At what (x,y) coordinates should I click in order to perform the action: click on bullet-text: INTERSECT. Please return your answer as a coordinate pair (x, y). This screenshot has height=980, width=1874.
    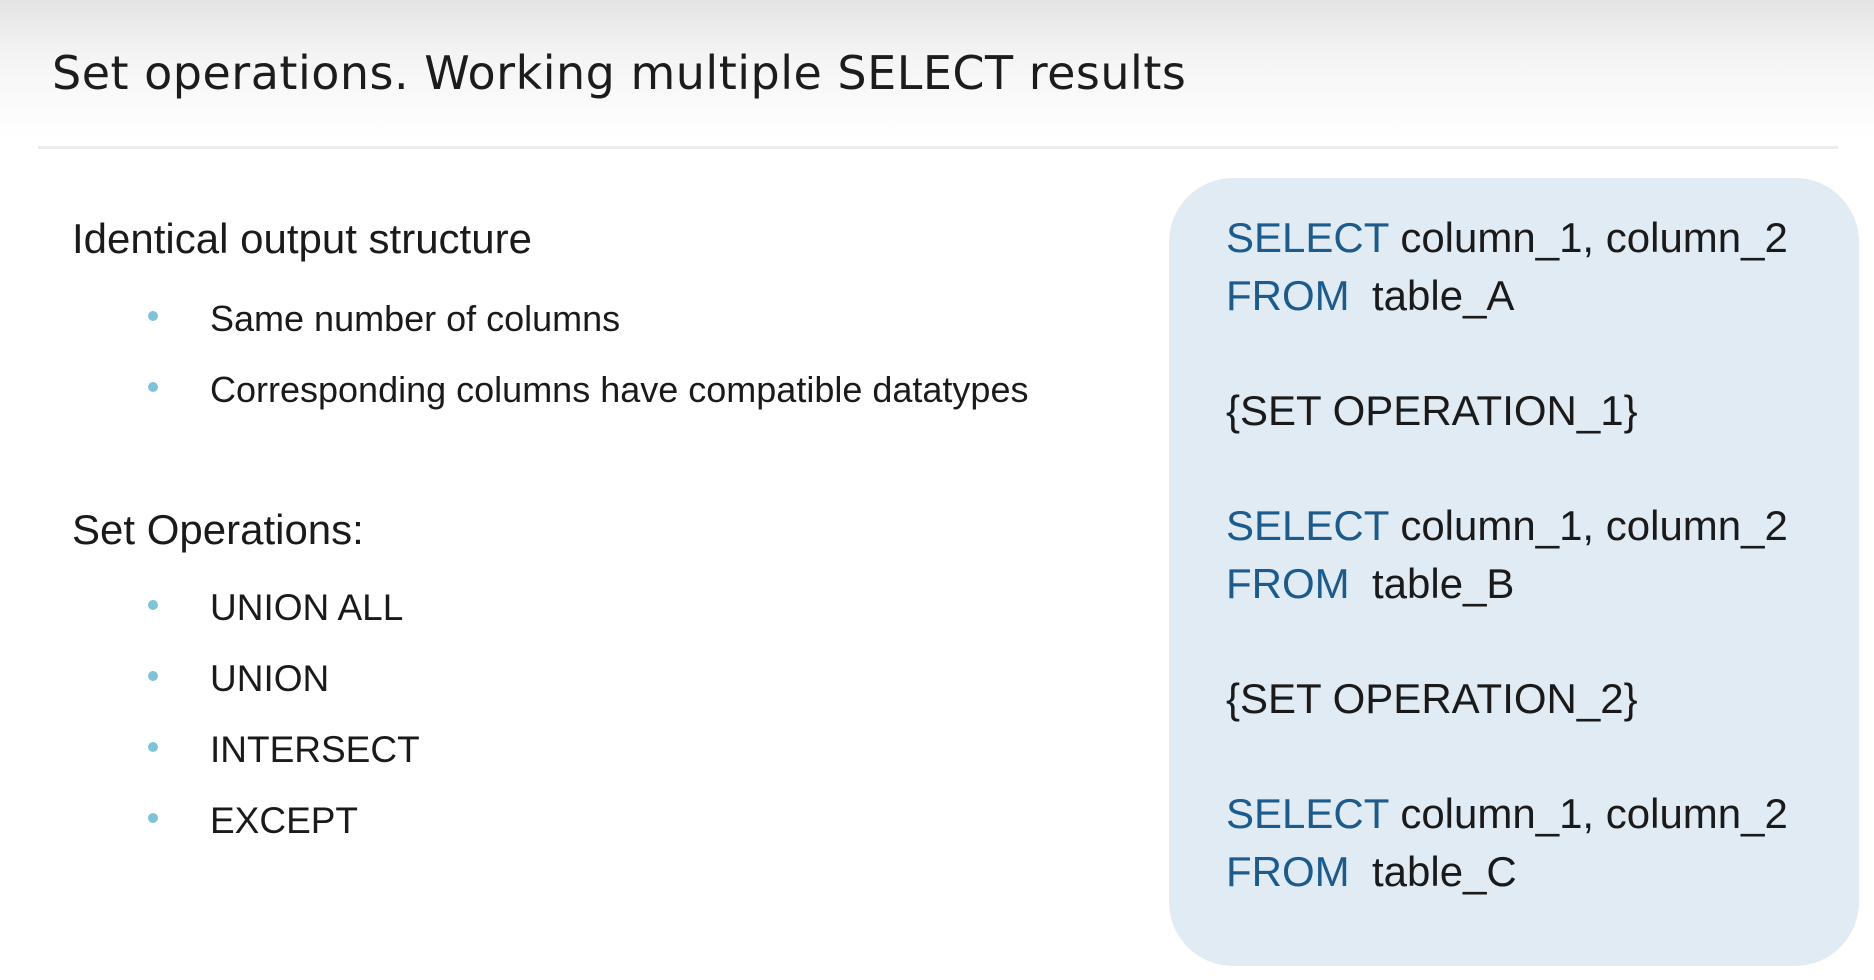
    Looking at the image, I should click on (315, 749).